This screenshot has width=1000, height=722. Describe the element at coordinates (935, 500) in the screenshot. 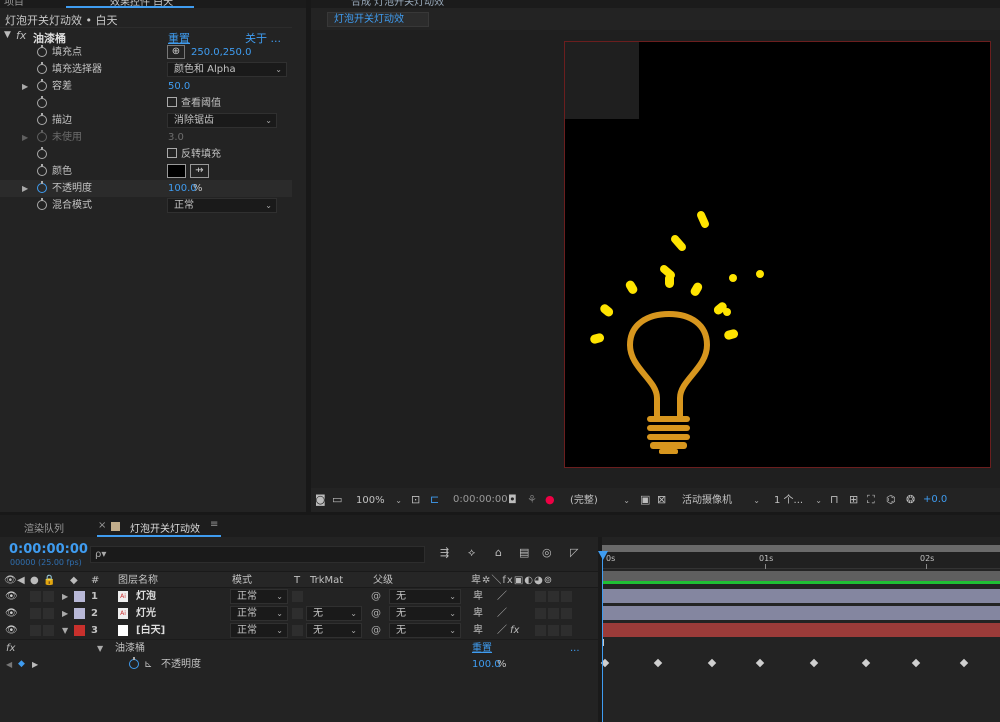

I see `exposure-value: +0.0` at that location.